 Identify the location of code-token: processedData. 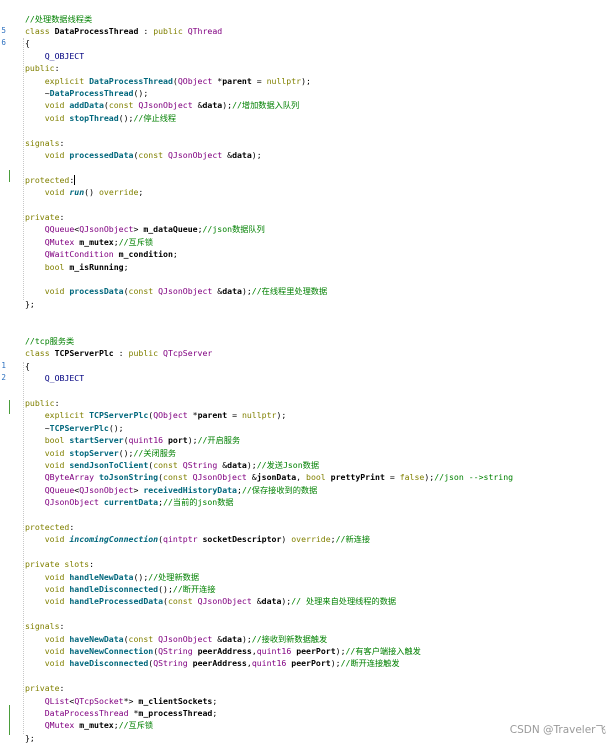
(101, 154).